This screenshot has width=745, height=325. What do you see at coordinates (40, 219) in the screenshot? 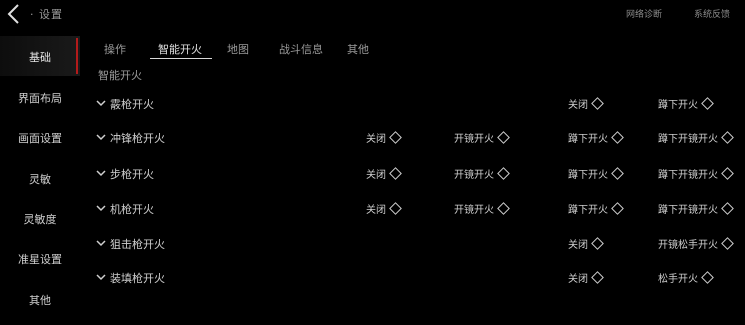
I see `sidebar-item-sensitivity: 灵敏度` at bounding box center [40, 219].